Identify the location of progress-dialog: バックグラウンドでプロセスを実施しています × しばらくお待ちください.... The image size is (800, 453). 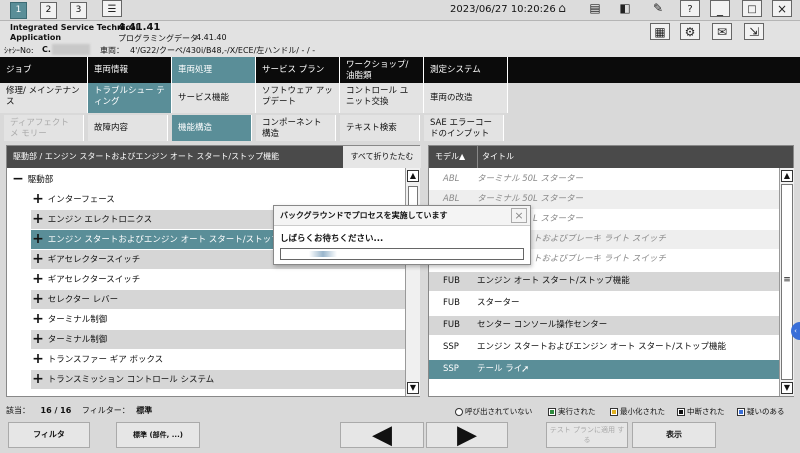
(402, 235).